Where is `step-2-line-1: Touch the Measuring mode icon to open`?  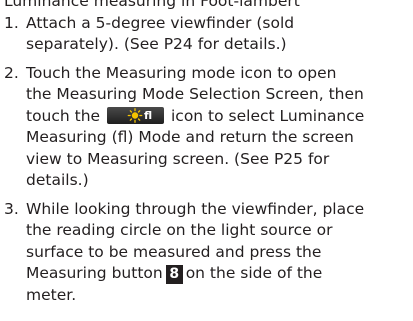 step-2-line-1: Touch the Measuring mode icon to open is located at coordinates (181, 72).